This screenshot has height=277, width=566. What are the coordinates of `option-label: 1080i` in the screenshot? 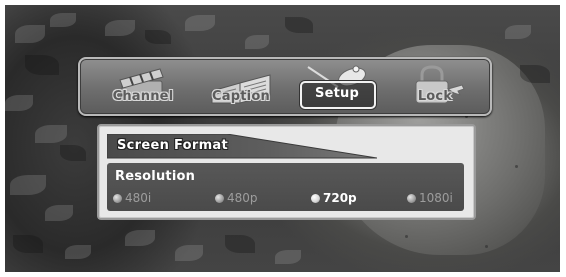 It's located at (436, 198).